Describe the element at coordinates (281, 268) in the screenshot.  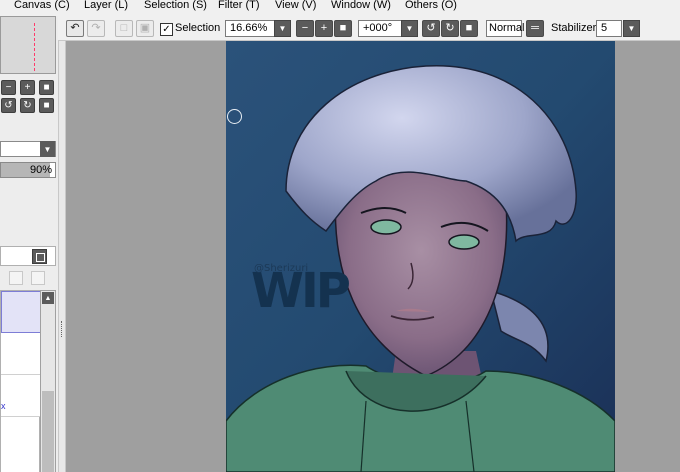
I see `signature-watermark: @Sherizuri` at that location.